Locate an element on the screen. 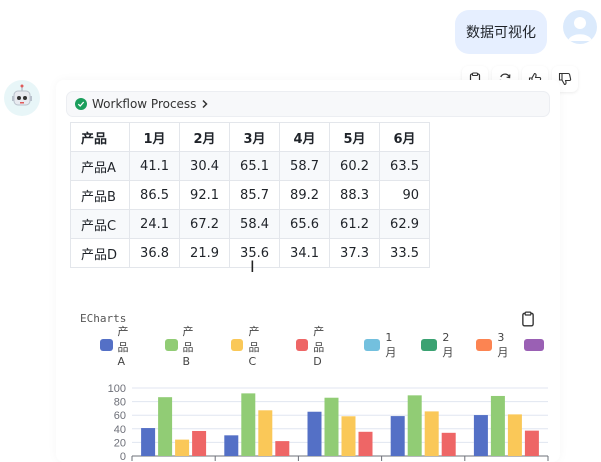  table-cell: 89.2 is located at coordinates (304, 195).